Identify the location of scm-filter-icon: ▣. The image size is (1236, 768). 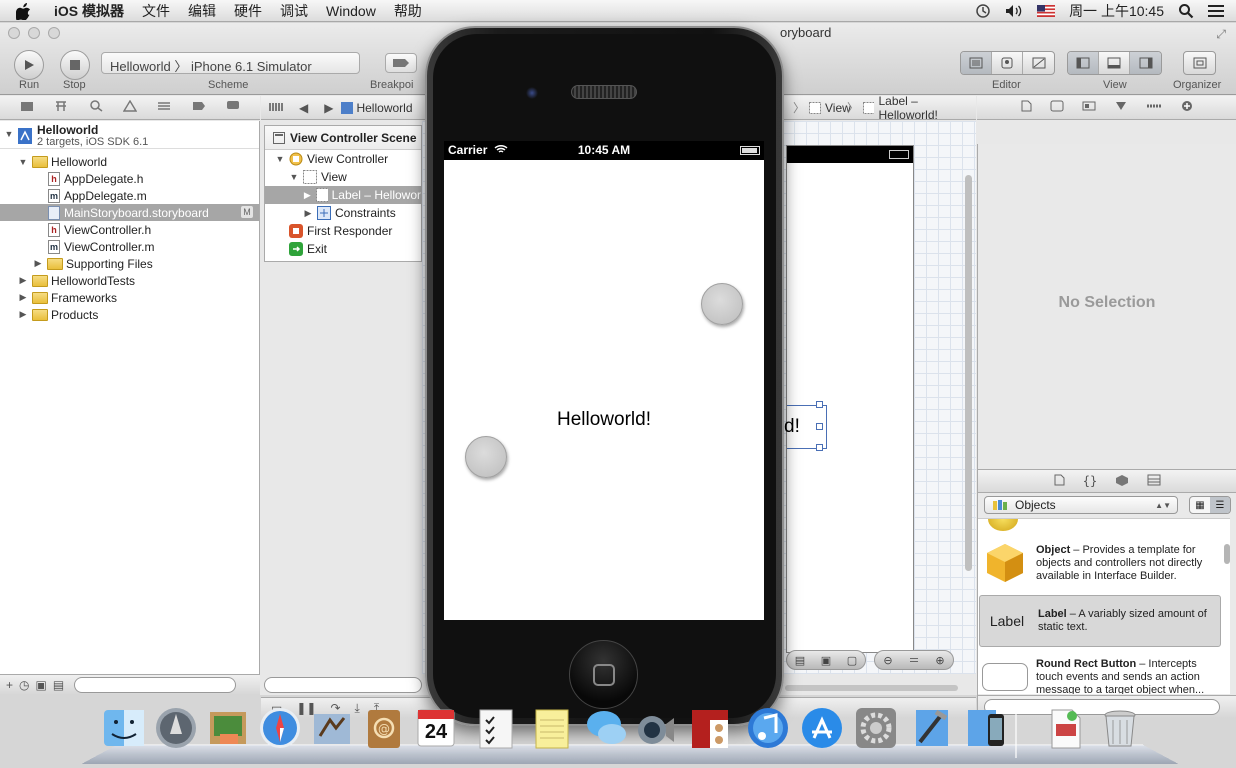
(41, 685).